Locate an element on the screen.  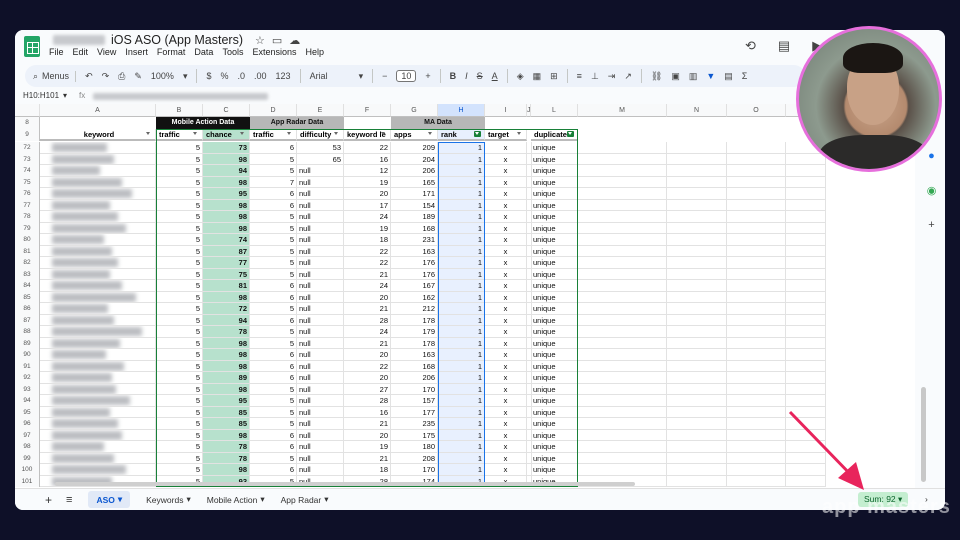
add-sheet-icon: + is located at coordinates (48, 500).